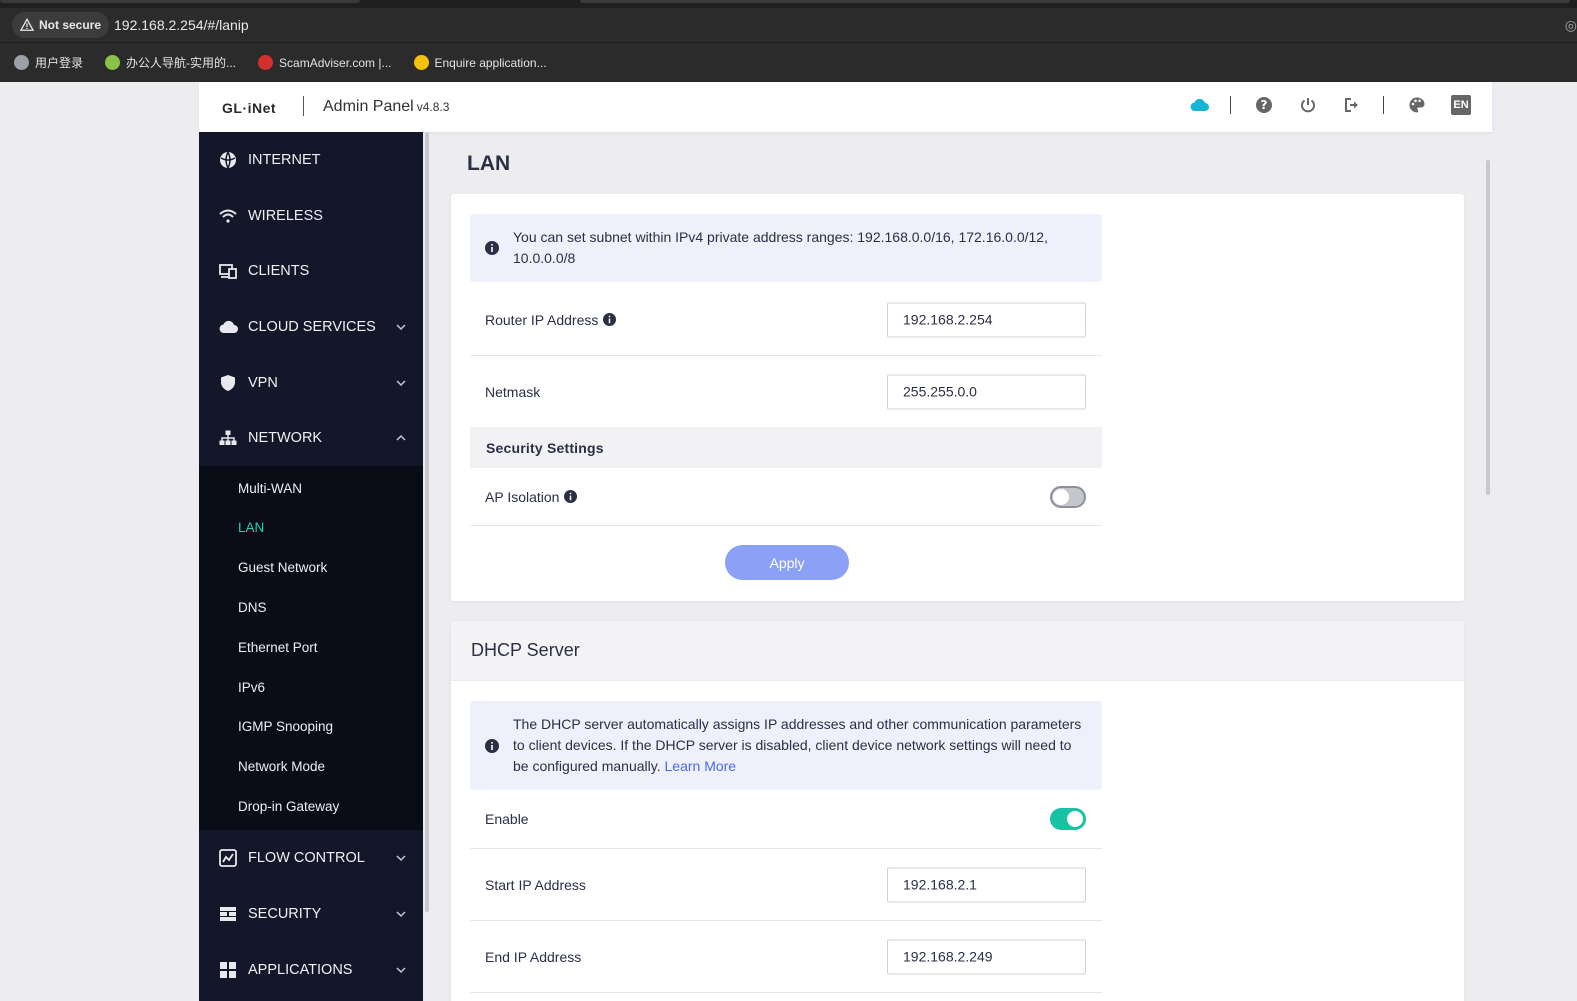 Image resolution: width=1577 pixels, height=1001 pixels. Describe the element at coordinates (228, 858) in the screenshot. I see `flow-control-icon` at that location.